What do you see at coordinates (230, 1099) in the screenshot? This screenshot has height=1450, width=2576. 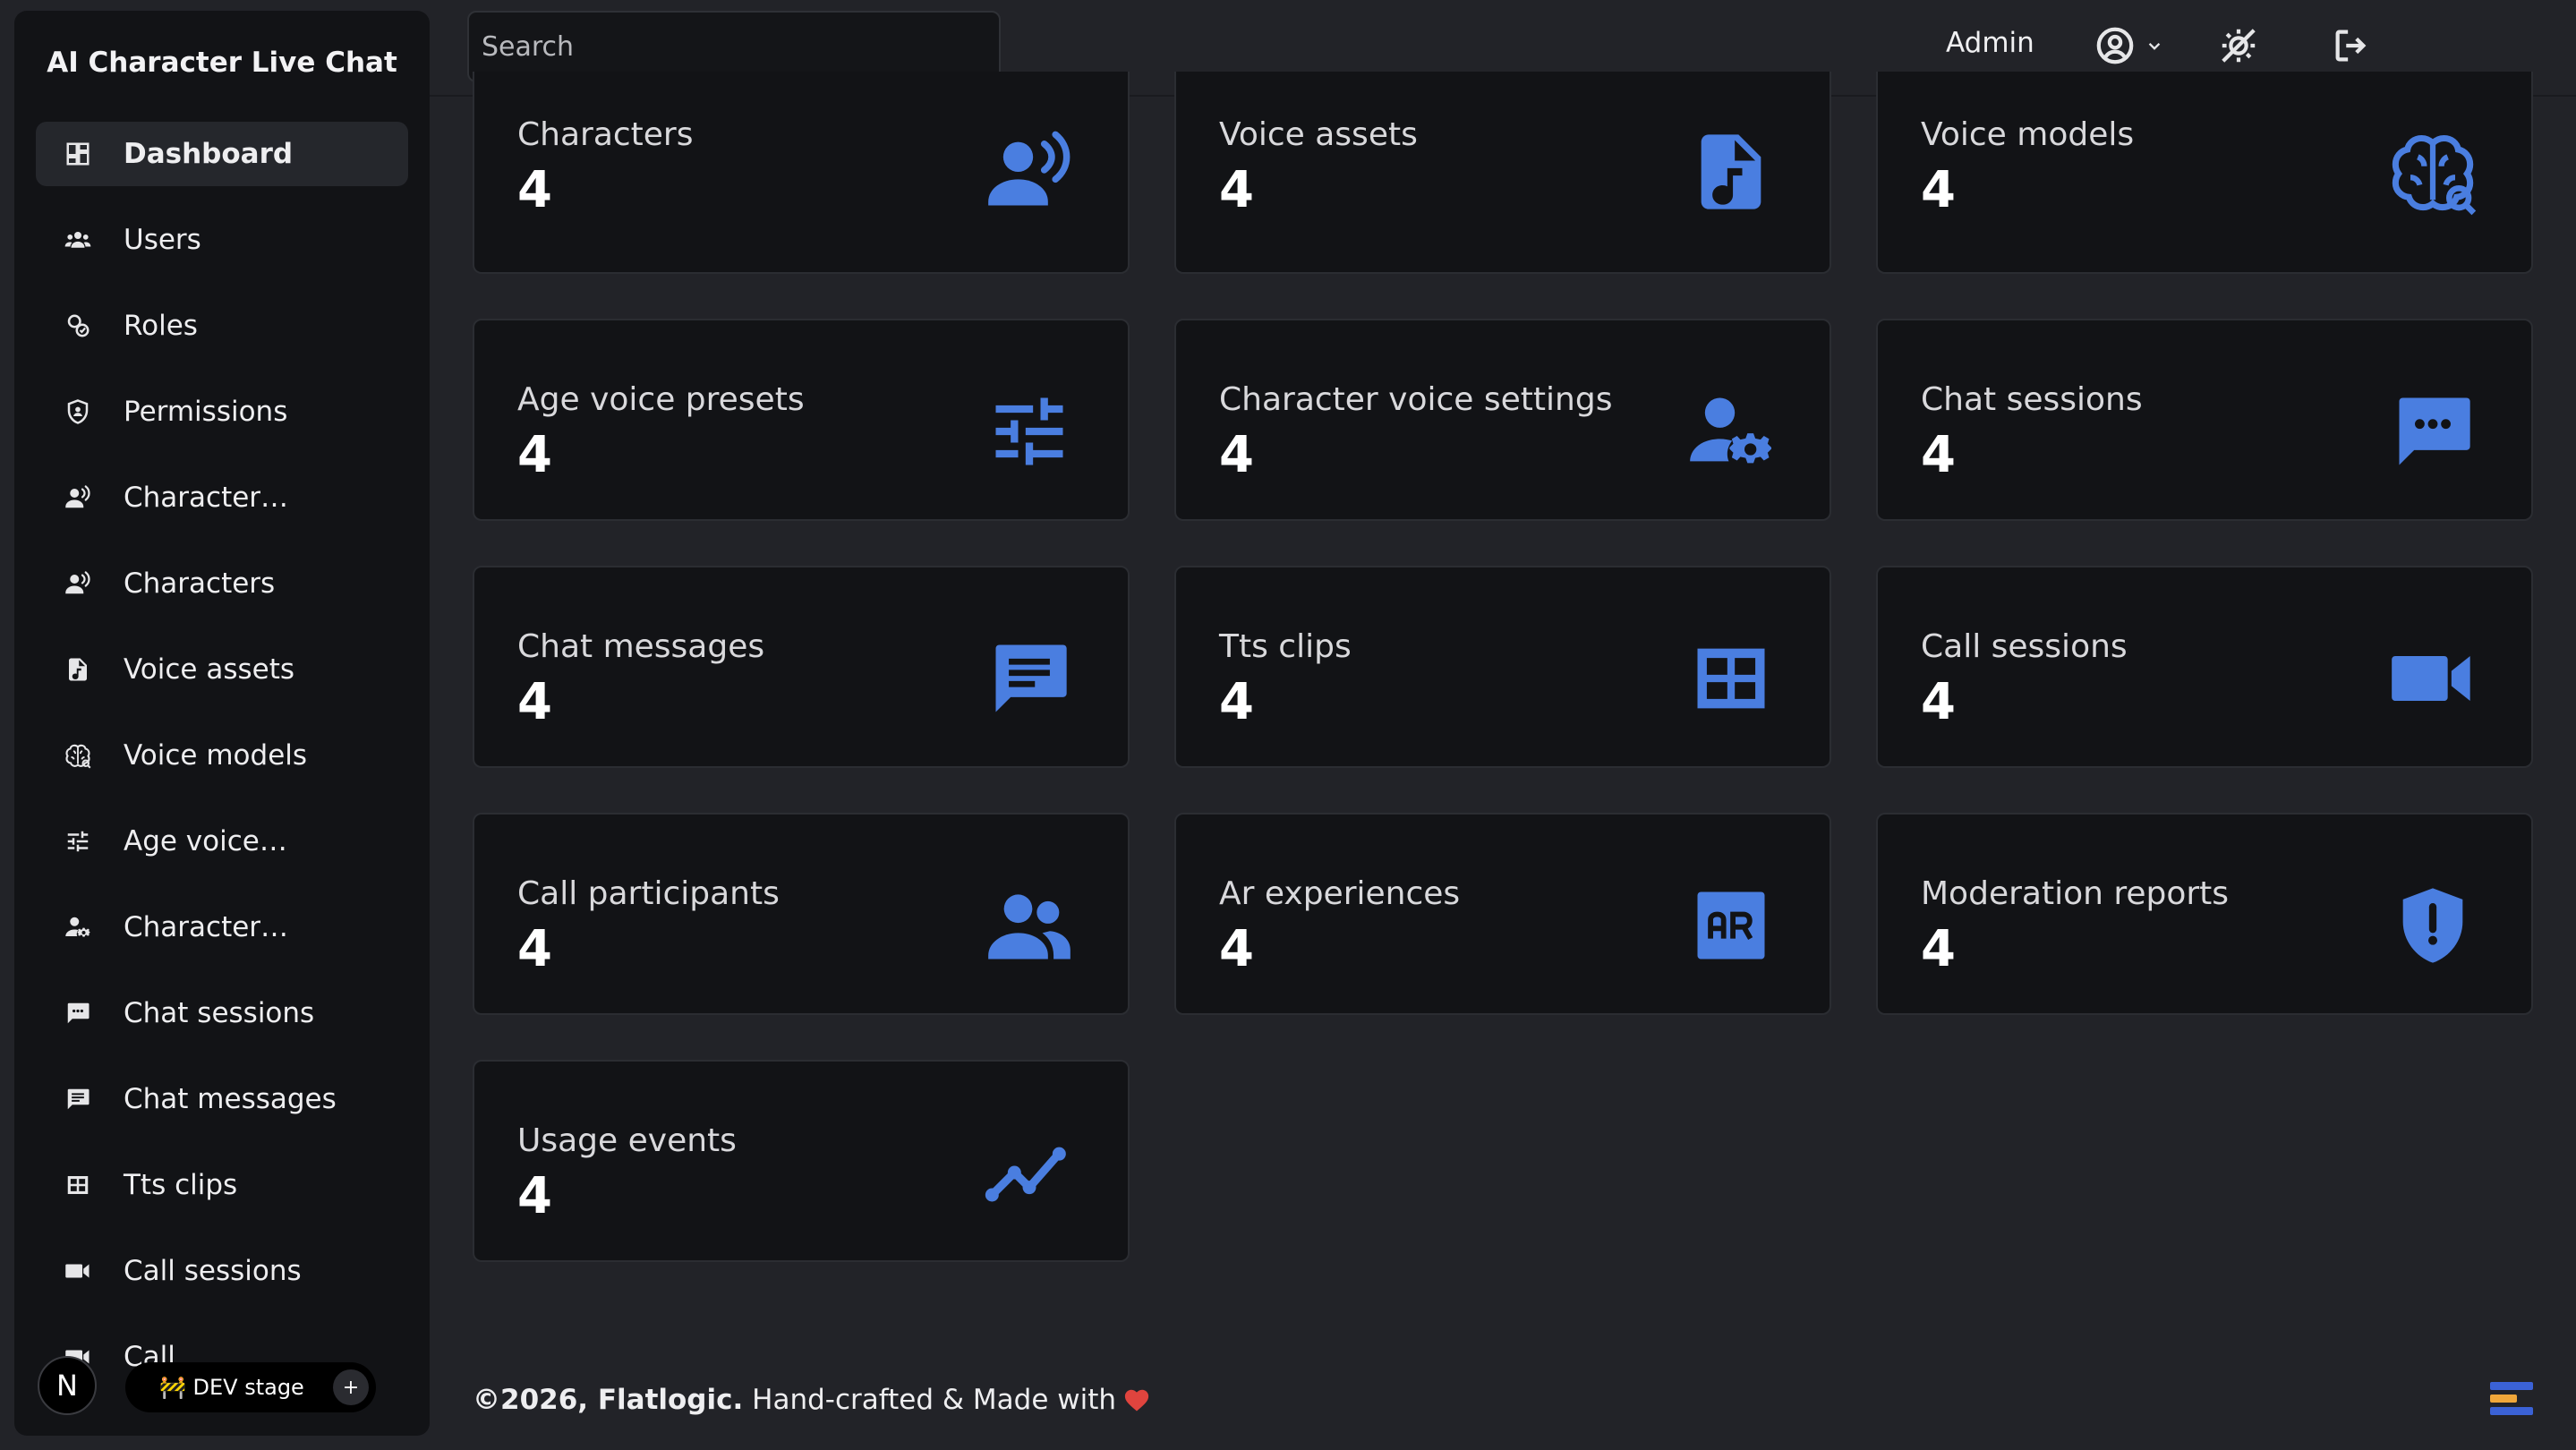 I see `sidebar-item-label: Chat messages` at bounding box center [230, 1099].